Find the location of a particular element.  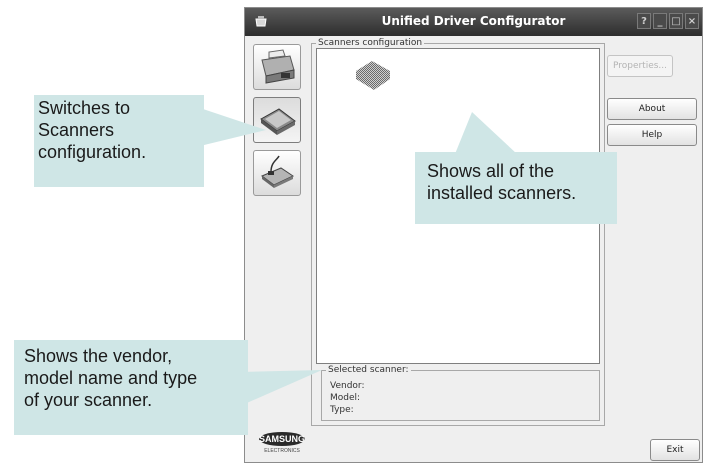

sidebar-item-ports is located at coordinates (277, 173).